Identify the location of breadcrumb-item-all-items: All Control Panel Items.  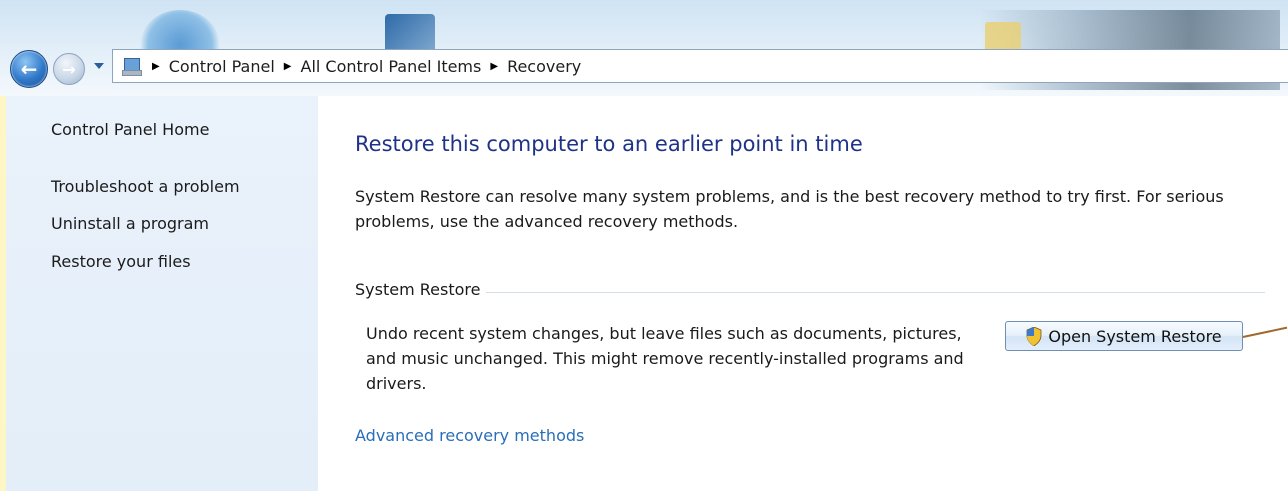
(391, 66).